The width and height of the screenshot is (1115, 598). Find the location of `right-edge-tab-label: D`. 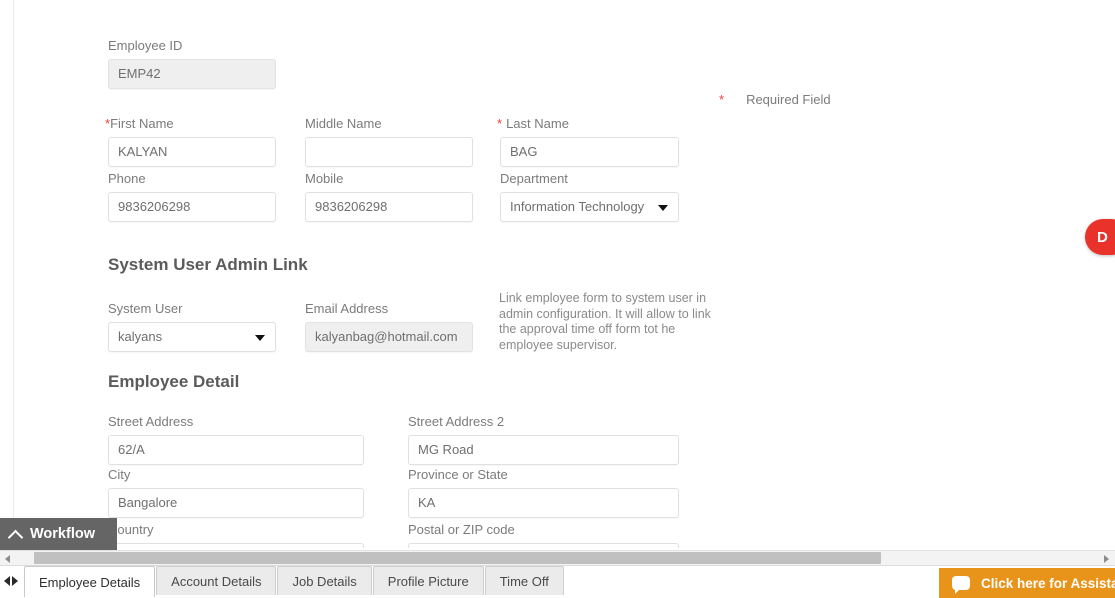

right-edge-tab-label: D is located at coordinates (1102, 237).